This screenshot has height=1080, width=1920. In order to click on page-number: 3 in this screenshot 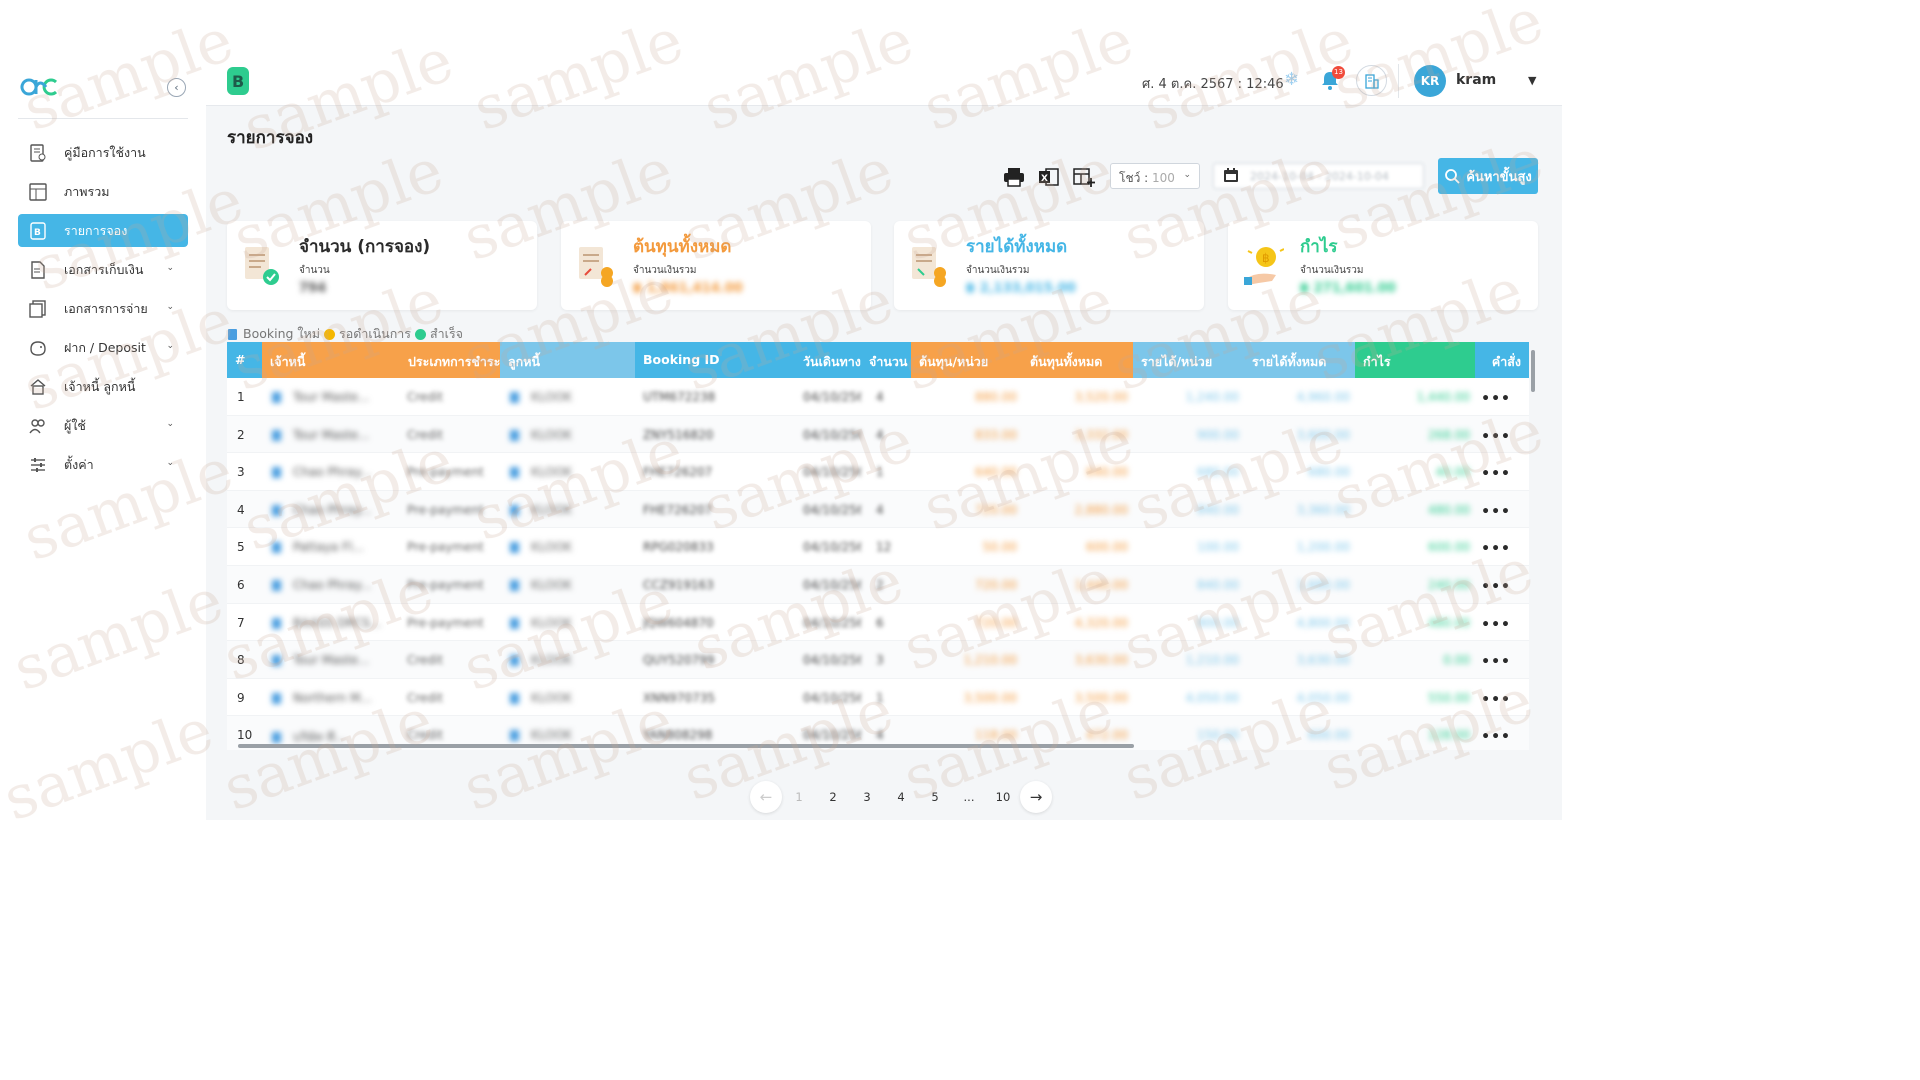, I will do `click(867, 797)`.